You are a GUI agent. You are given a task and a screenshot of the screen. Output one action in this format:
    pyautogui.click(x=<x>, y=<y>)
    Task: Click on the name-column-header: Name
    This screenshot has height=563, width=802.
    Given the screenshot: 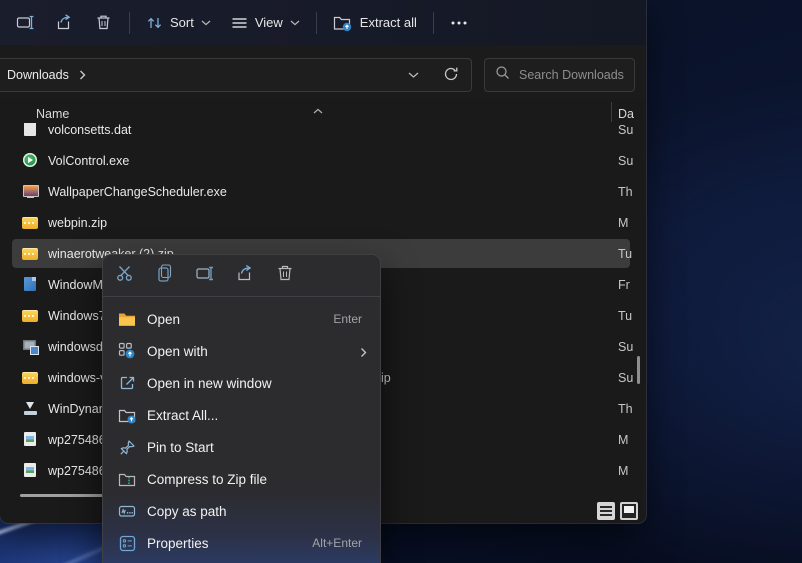 What is the action you would take?
    pyautogui.click(x=52, y=114)
    